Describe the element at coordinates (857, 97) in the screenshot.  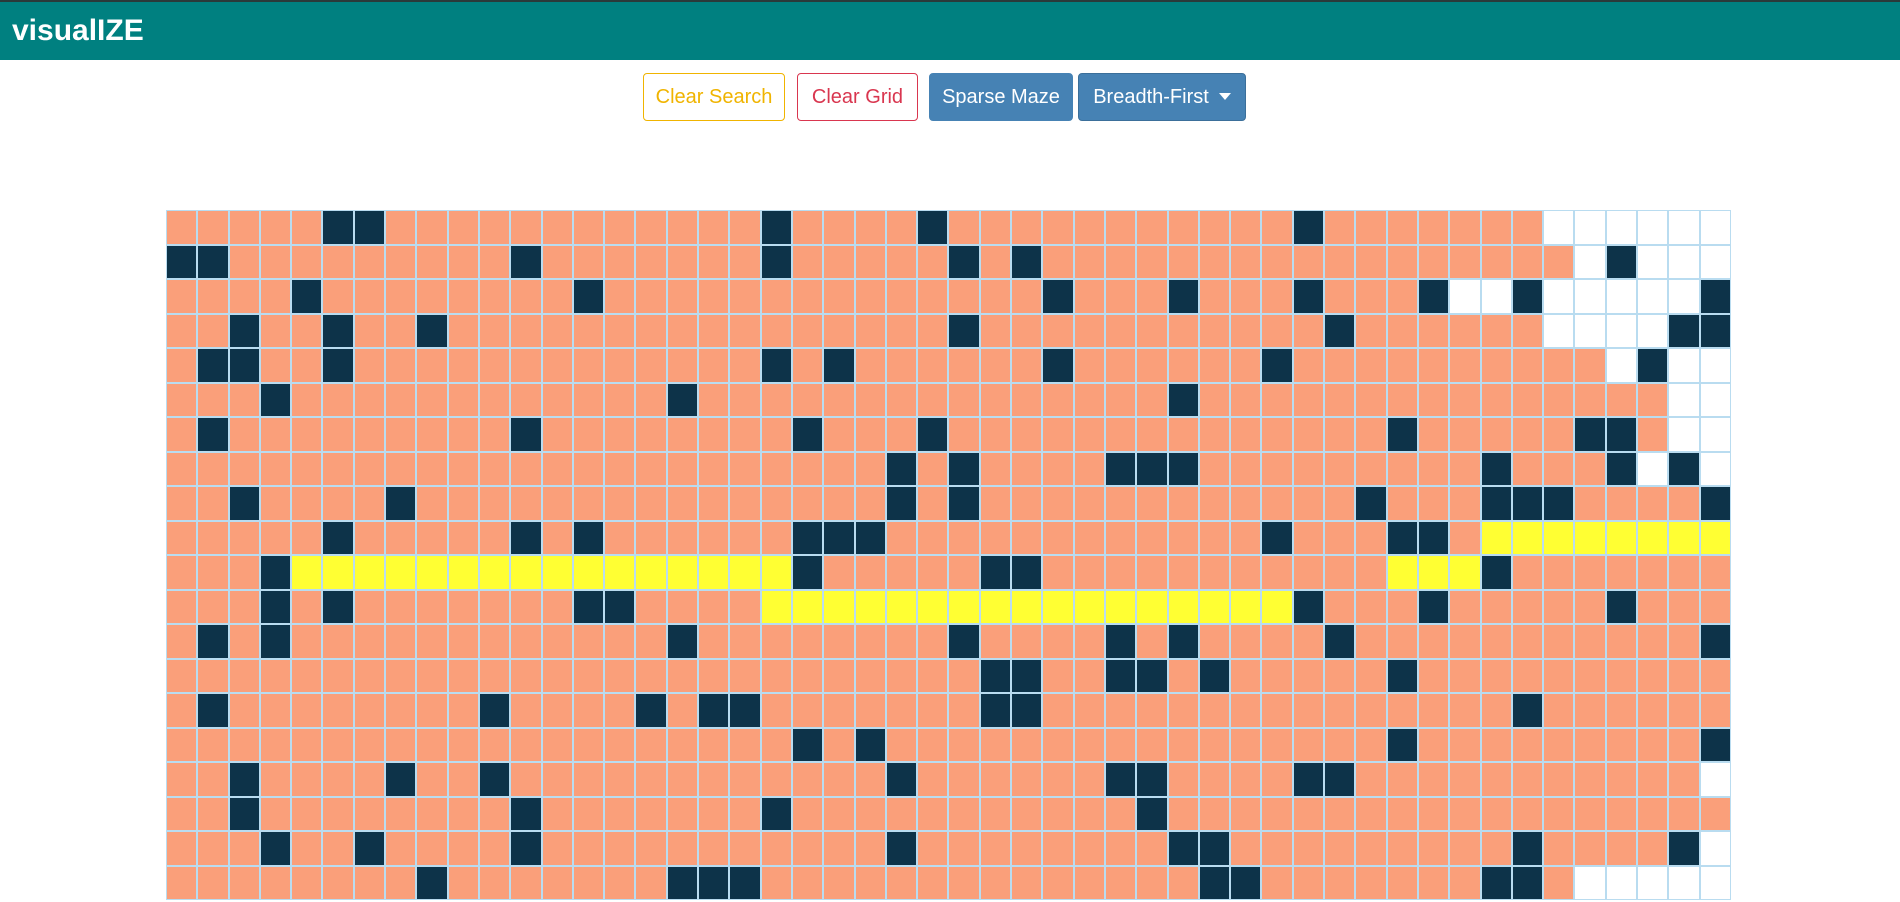
I see `clear-grid-button: Clear Grid` at that location.